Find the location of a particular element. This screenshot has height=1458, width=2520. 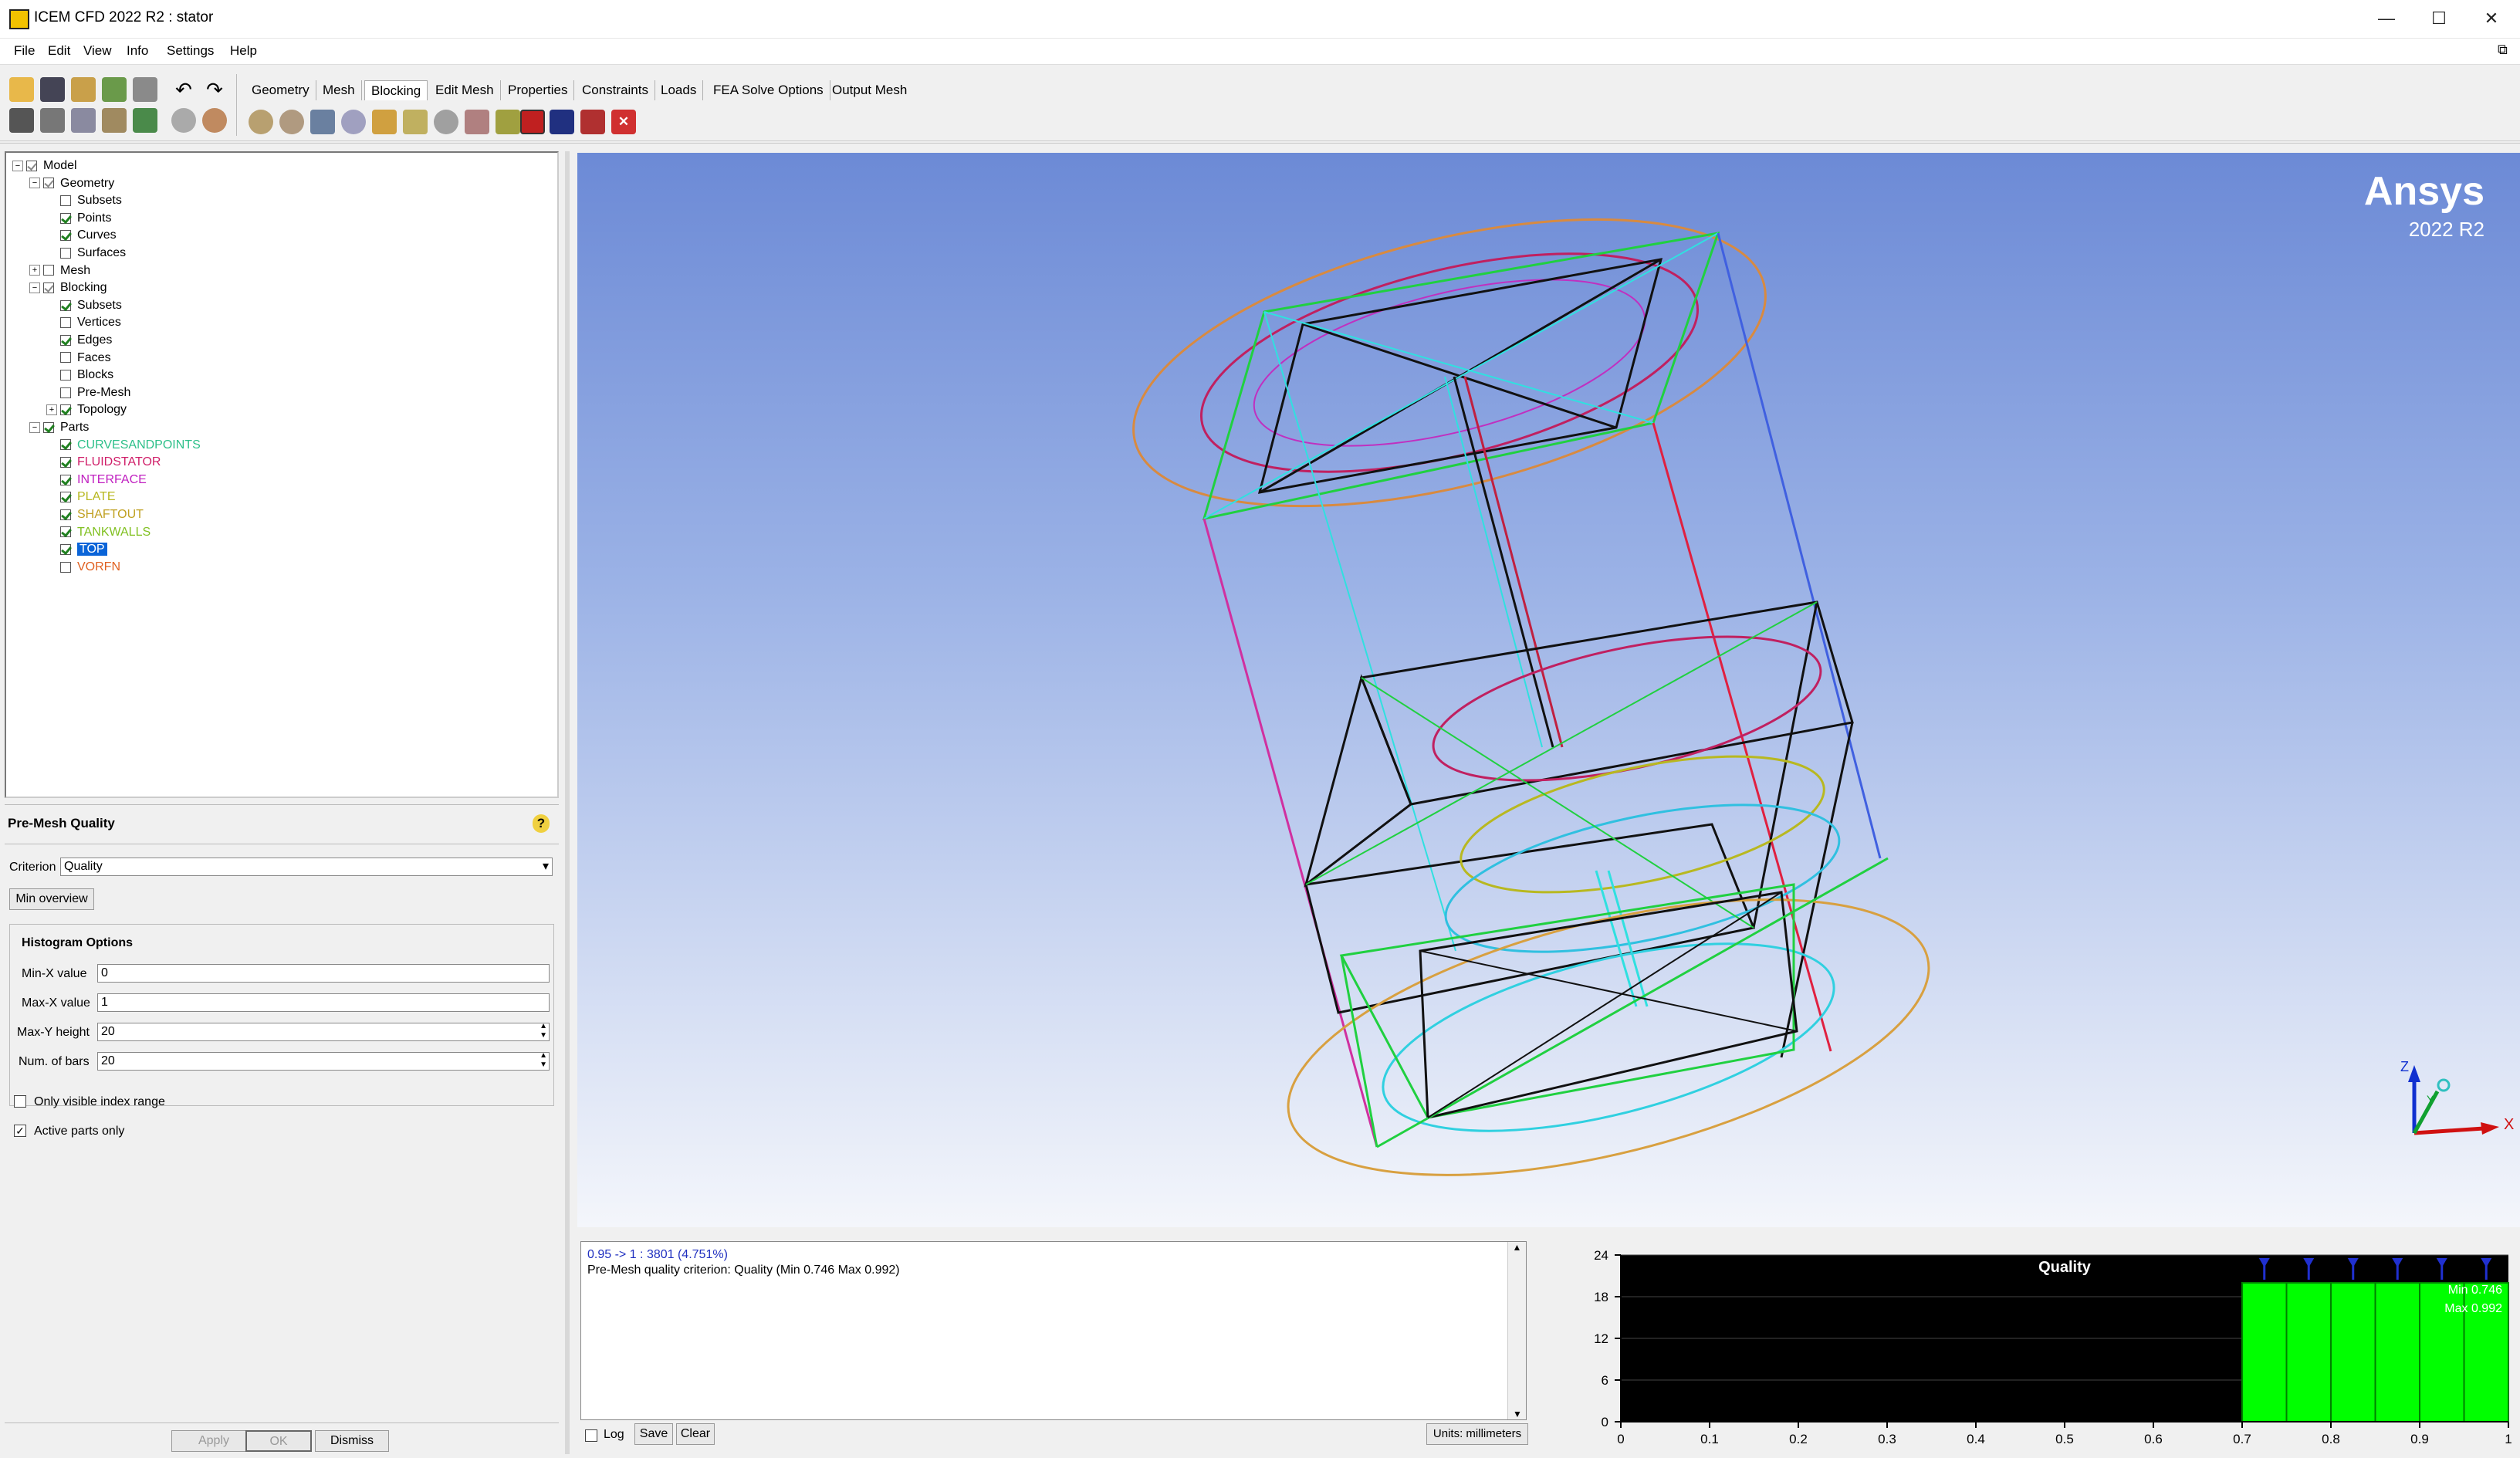

measure-icon is located at coordinates (83, 120).